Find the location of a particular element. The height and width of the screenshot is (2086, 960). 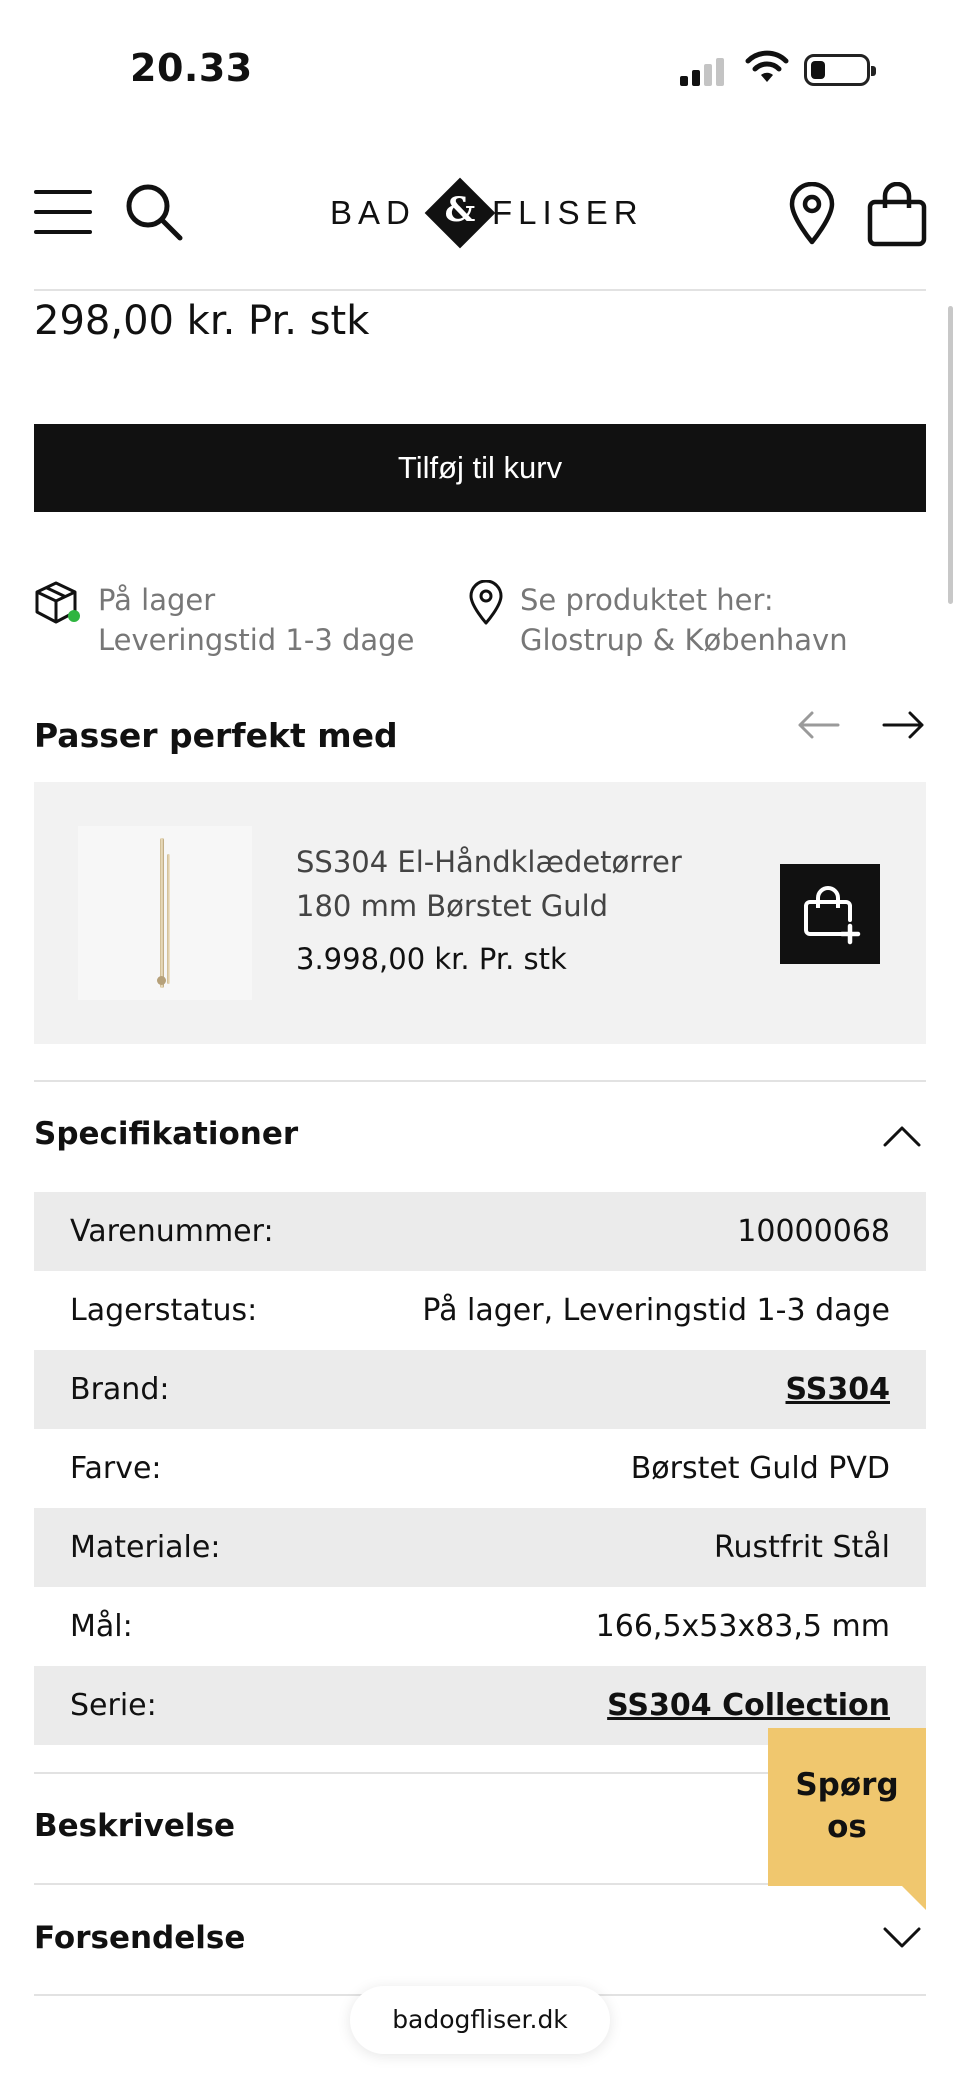

spec-value: 166,5x53x83,5 mm is located at coordinates (742, 1626).